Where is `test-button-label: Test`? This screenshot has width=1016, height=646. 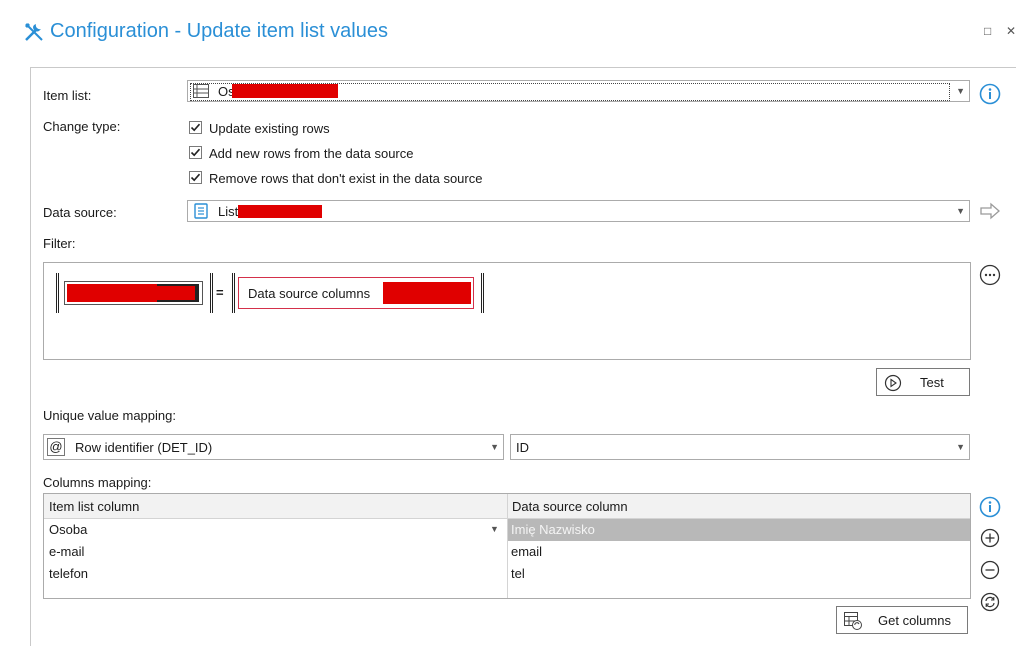 test-button-label: Test is located at coordinates (932, 382).